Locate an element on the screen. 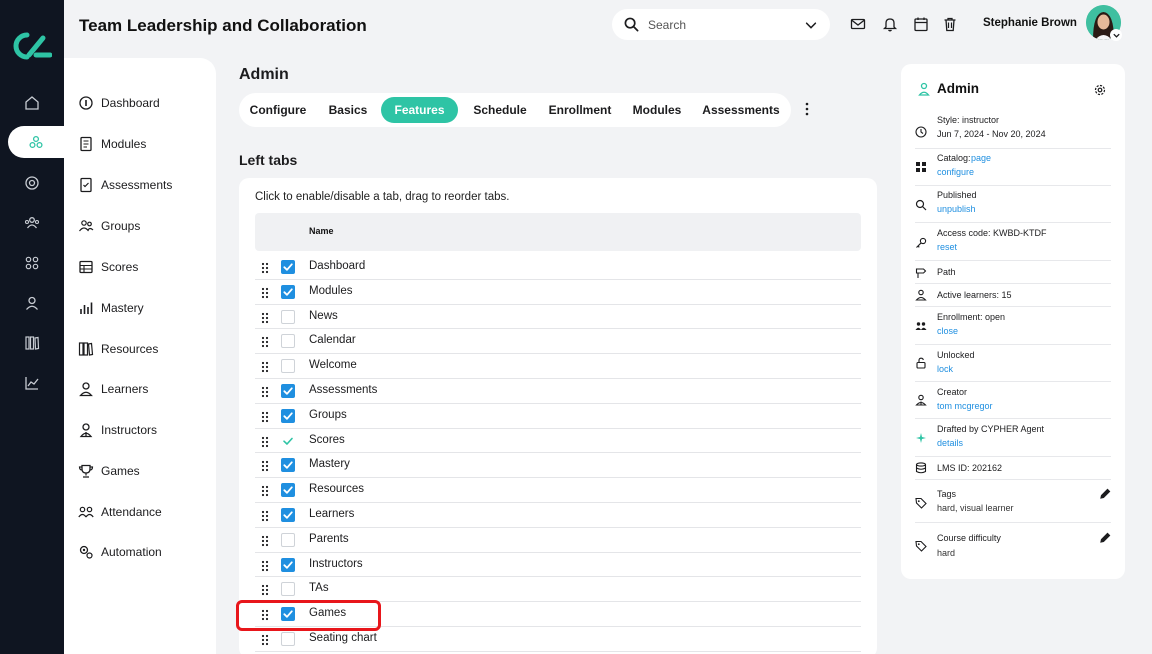 This screenshot has height=654, width=1152. table-row: Parents is located at coordinates (558, 540).